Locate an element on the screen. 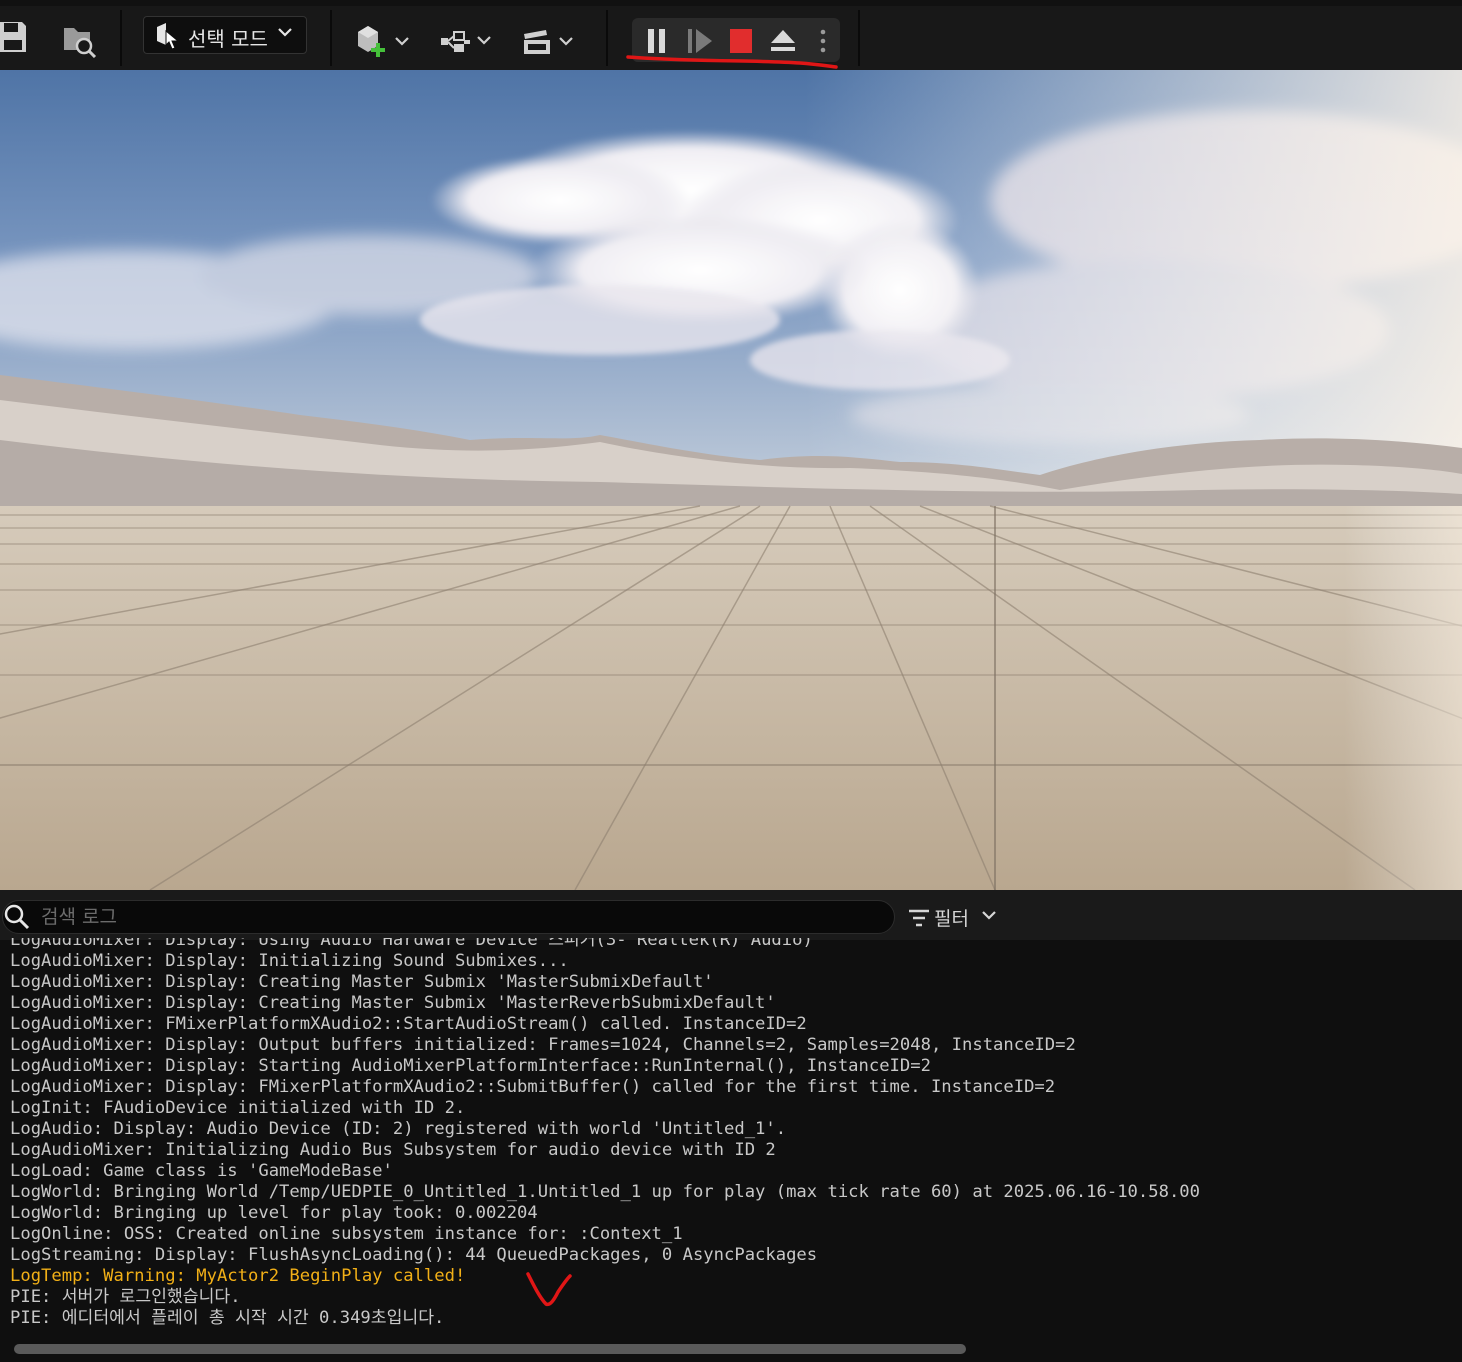 The width and height of the screenshot is (1462, 1362). log-line: PIE: 에디터에서 플레이 총 시작 시간 0.349초입니다. is located at coordinates (227, 1318).